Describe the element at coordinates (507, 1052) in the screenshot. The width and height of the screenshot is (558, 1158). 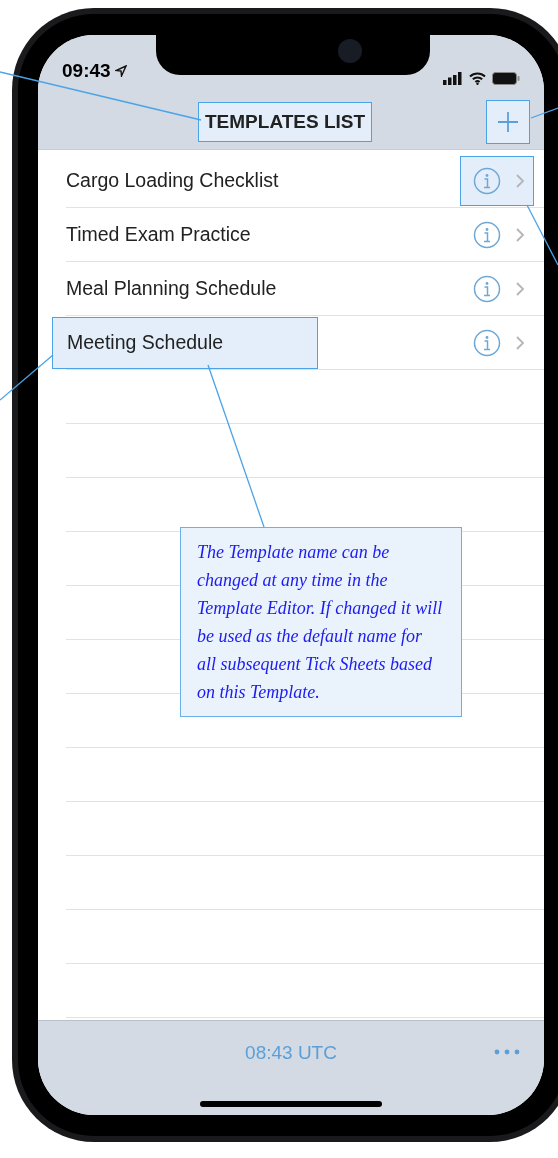
I see `more-icon` at that location.